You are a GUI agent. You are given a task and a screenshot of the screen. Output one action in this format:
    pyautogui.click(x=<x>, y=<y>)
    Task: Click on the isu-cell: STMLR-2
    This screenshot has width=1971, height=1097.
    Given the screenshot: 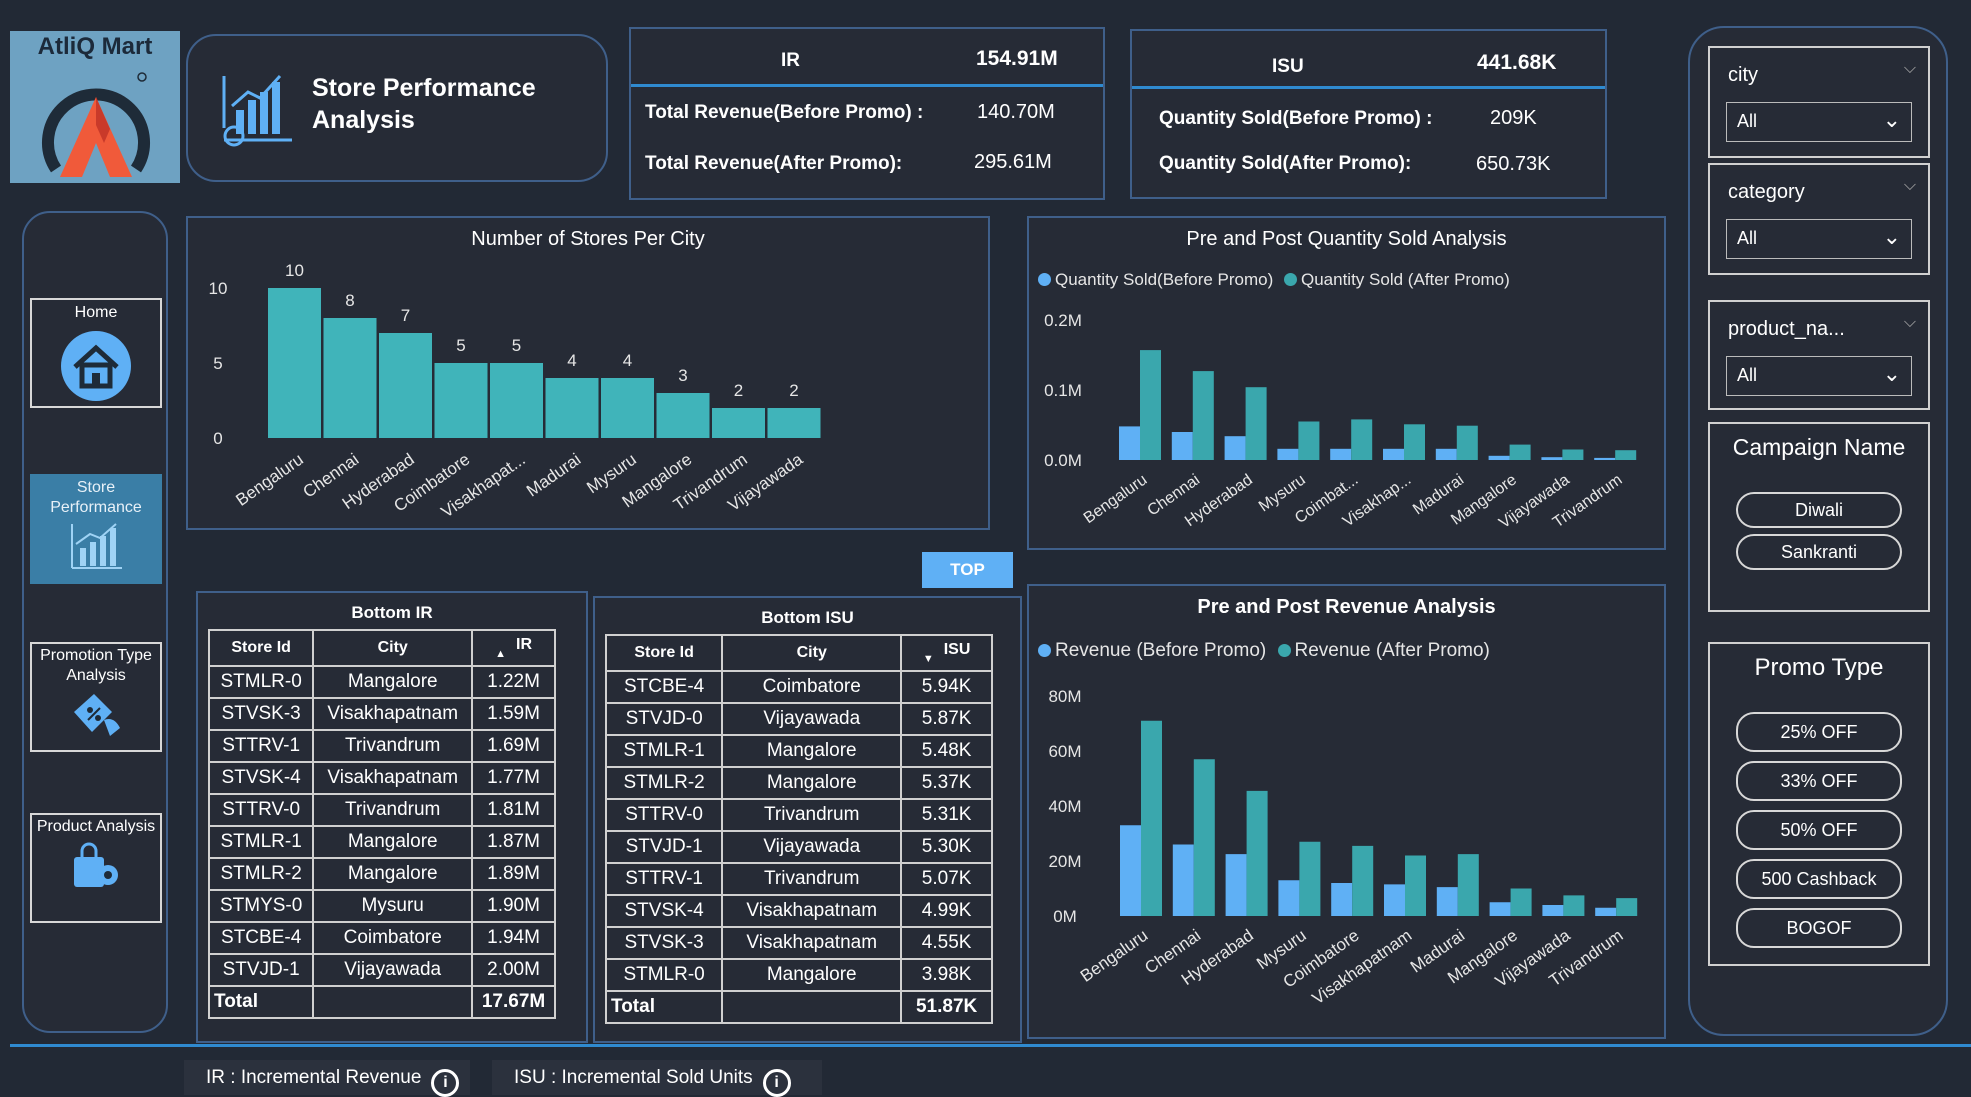 What is the action you would take?
    pyautogui.click(x=664, y=783)
    